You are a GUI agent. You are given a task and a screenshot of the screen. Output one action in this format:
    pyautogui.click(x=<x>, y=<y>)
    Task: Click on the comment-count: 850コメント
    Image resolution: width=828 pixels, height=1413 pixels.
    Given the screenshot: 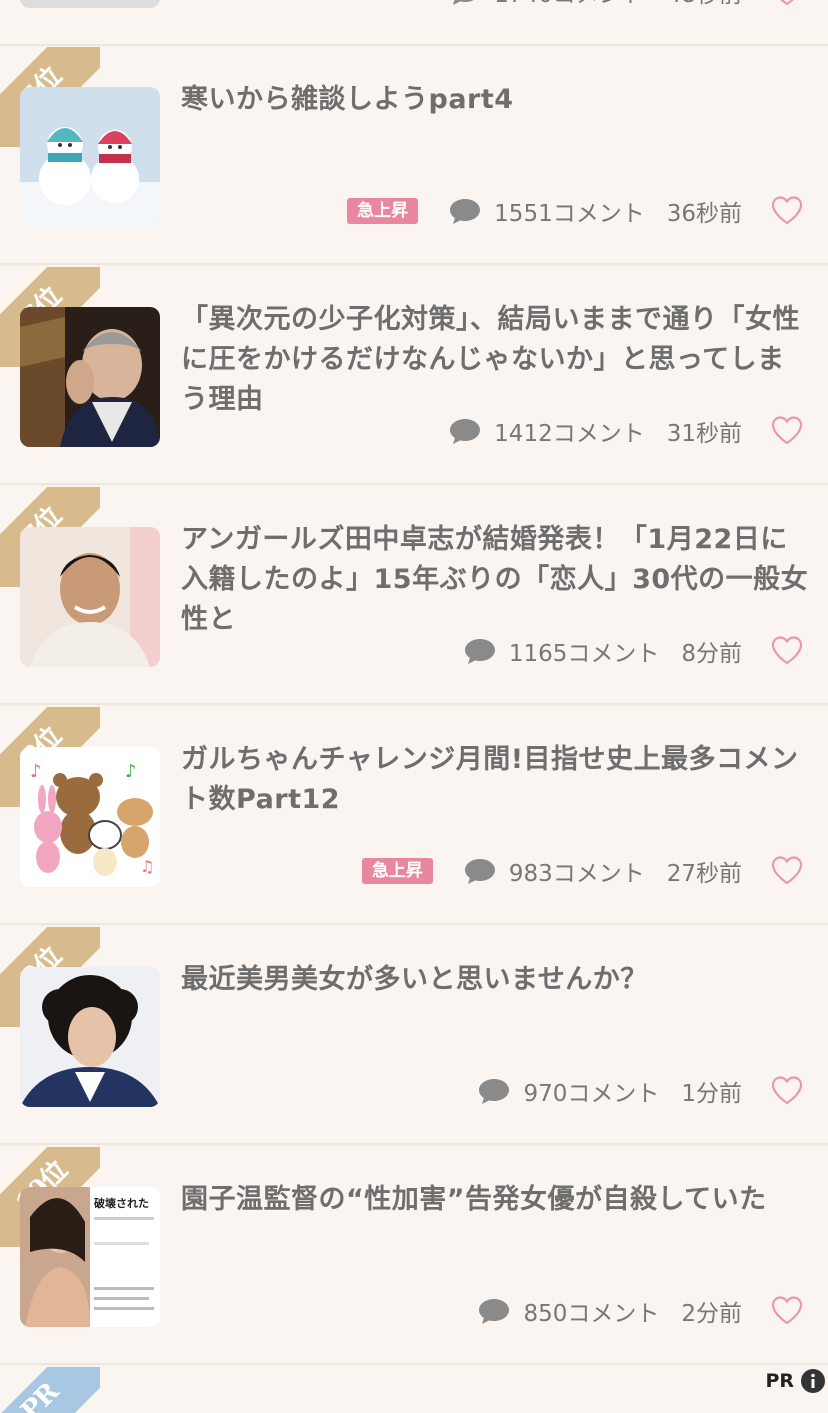 What is the action you would take?
    pyautogui.click(x=591, y=1314)
    